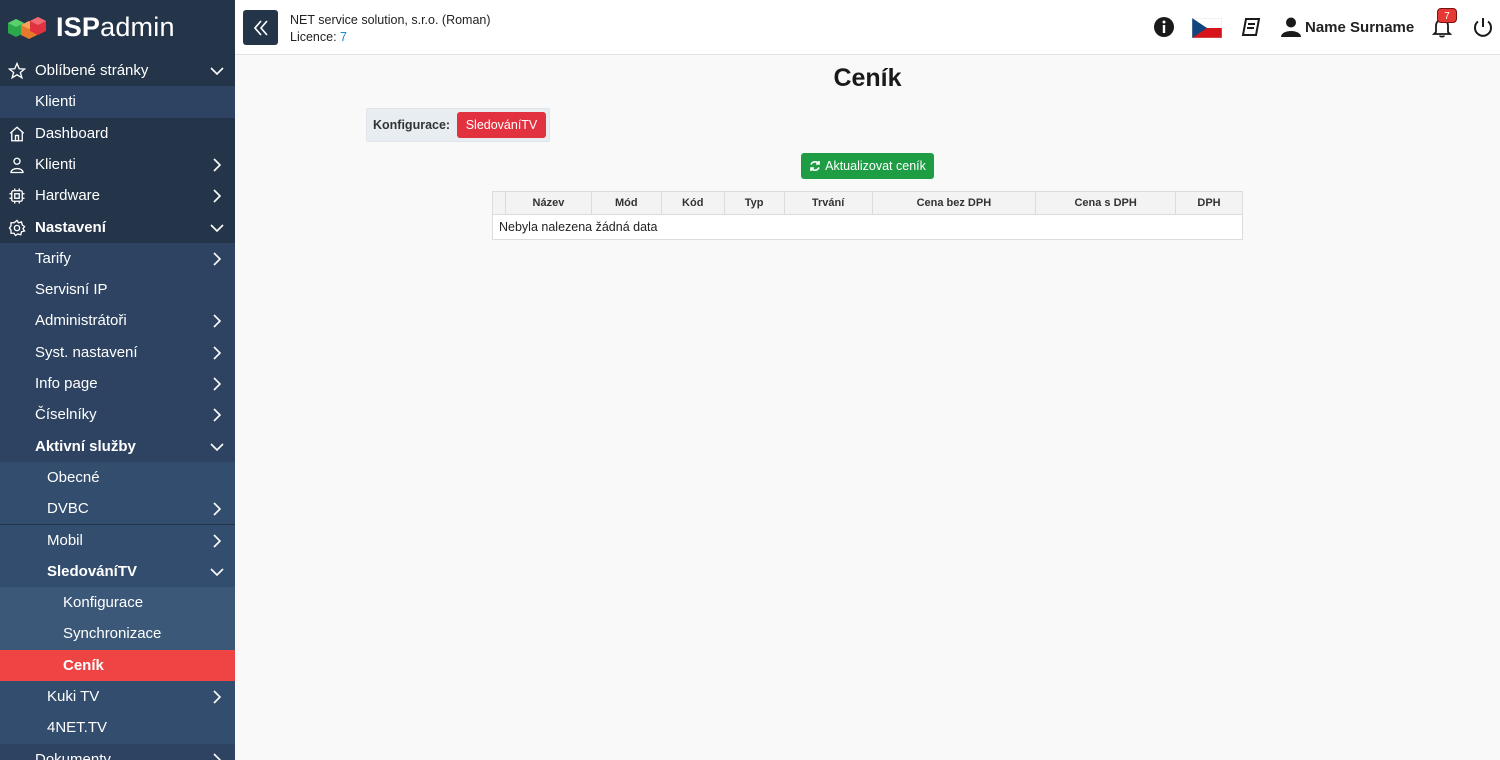 This screenshot has height=760, width=1500. I want to click on sidebar-item-konfigurace: Konfigurace, so click(117, 603).